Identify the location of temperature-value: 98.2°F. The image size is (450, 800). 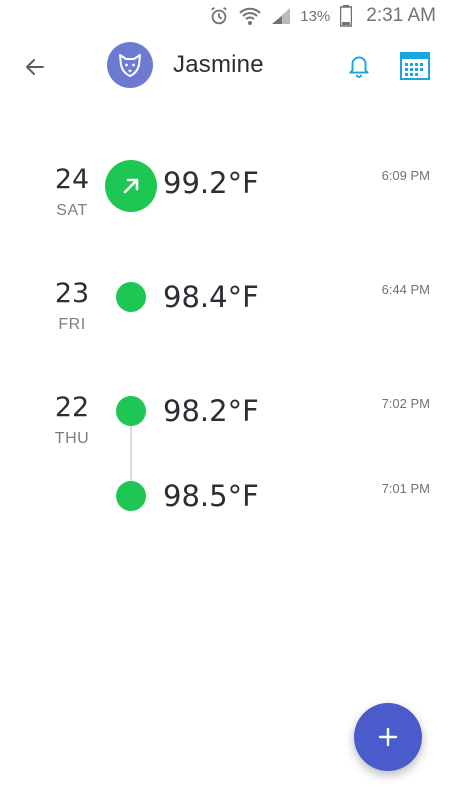
(211, 411).